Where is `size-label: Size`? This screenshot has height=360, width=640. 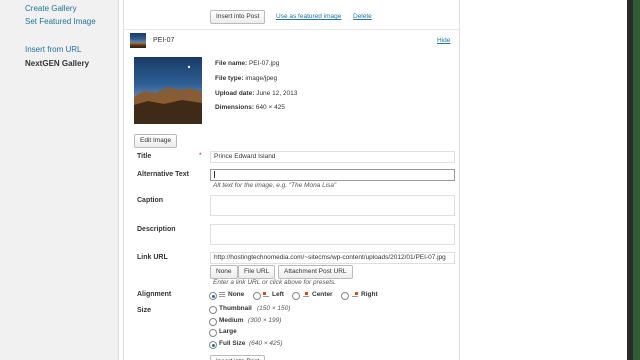 size-label: Size is located at coordinates (144, 310).